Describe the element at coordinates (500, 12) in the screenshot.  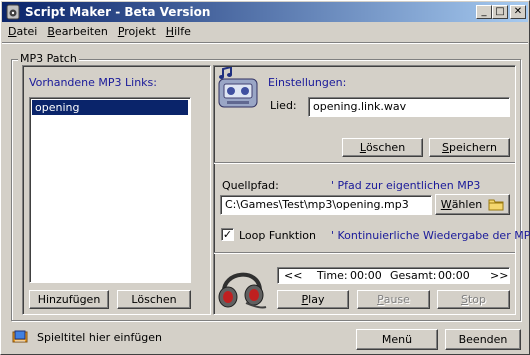
I see `maximize-button: □` at that location.